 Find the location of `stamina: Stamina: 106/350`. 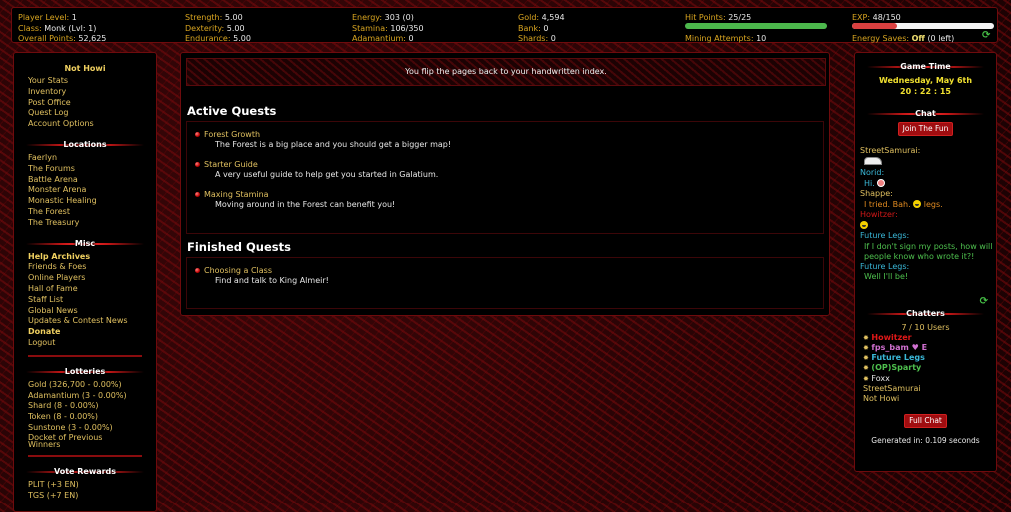

stamina: Stamina: 106/350 is located at coordinates (388, 28).